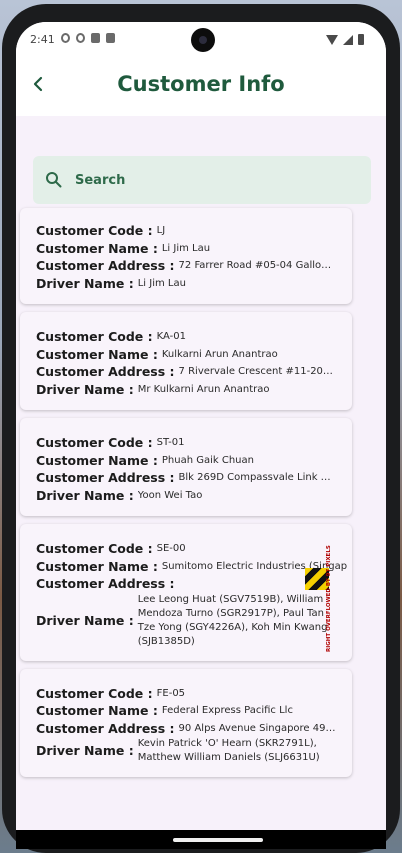  What do you see at coordinates (348, 39) in the screenshot?
I see `signal-icon` at bounding box center [348, 39].